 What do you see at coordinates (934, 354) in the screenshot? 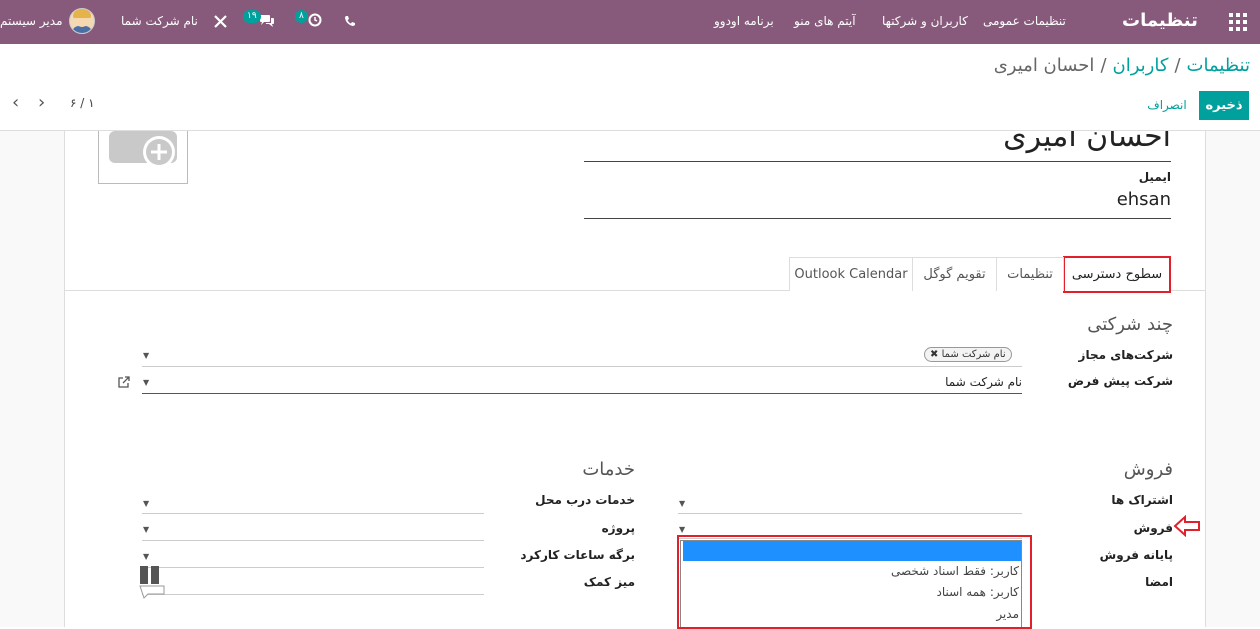
I see `tag-remove-icon: ✖` at bounding box center [934, 354].